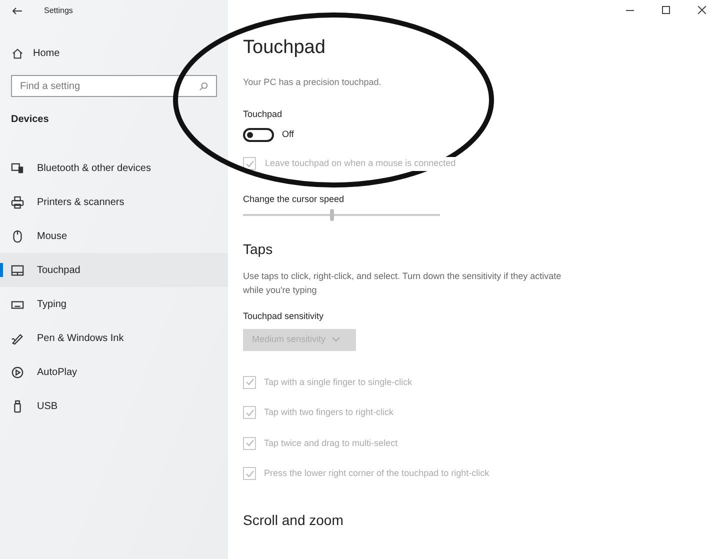 This screenshot has height=559, width=720. What do you see at coordinates (258, 249) in the screenshot?
I see `section-title: Taps` at bounding box center [258, 249].